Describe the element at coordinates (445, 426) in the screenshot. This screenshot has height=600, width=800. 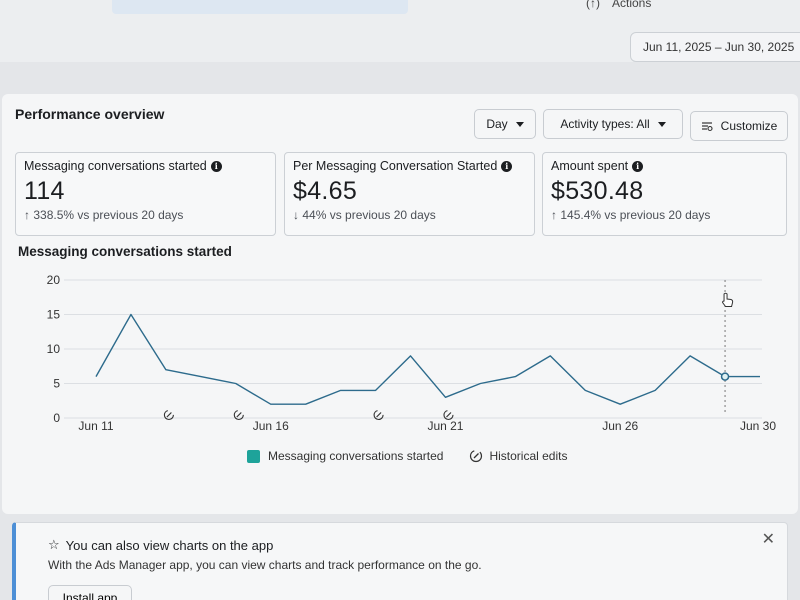
I see `x-tick-label: Jun 21` at that location.